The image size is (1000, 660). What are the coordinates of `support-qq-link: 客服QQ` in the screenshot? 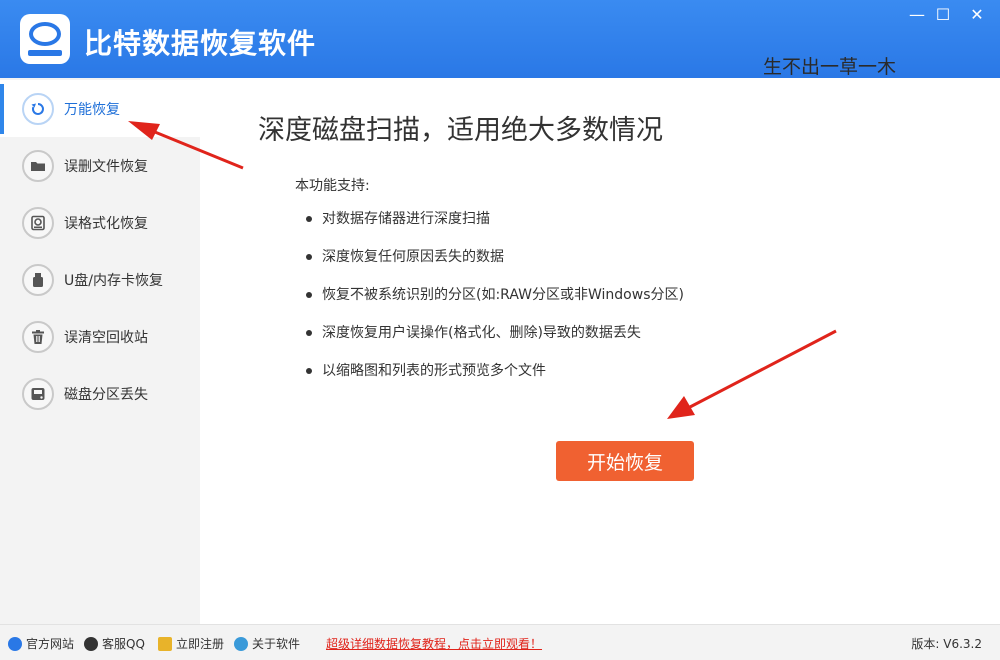 It's located at (114, 643).